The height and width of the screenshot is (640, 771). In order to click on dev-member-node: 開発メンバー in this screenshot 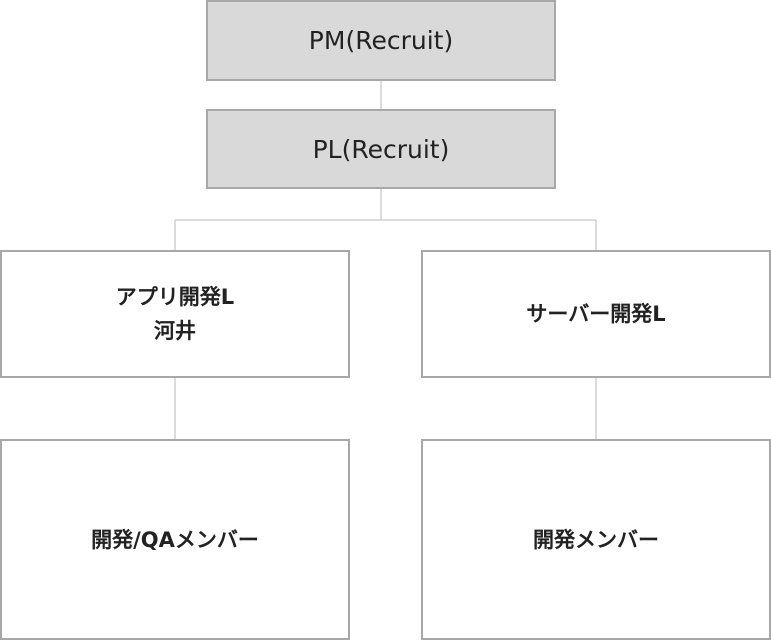, I will do `click(596, 539)`.